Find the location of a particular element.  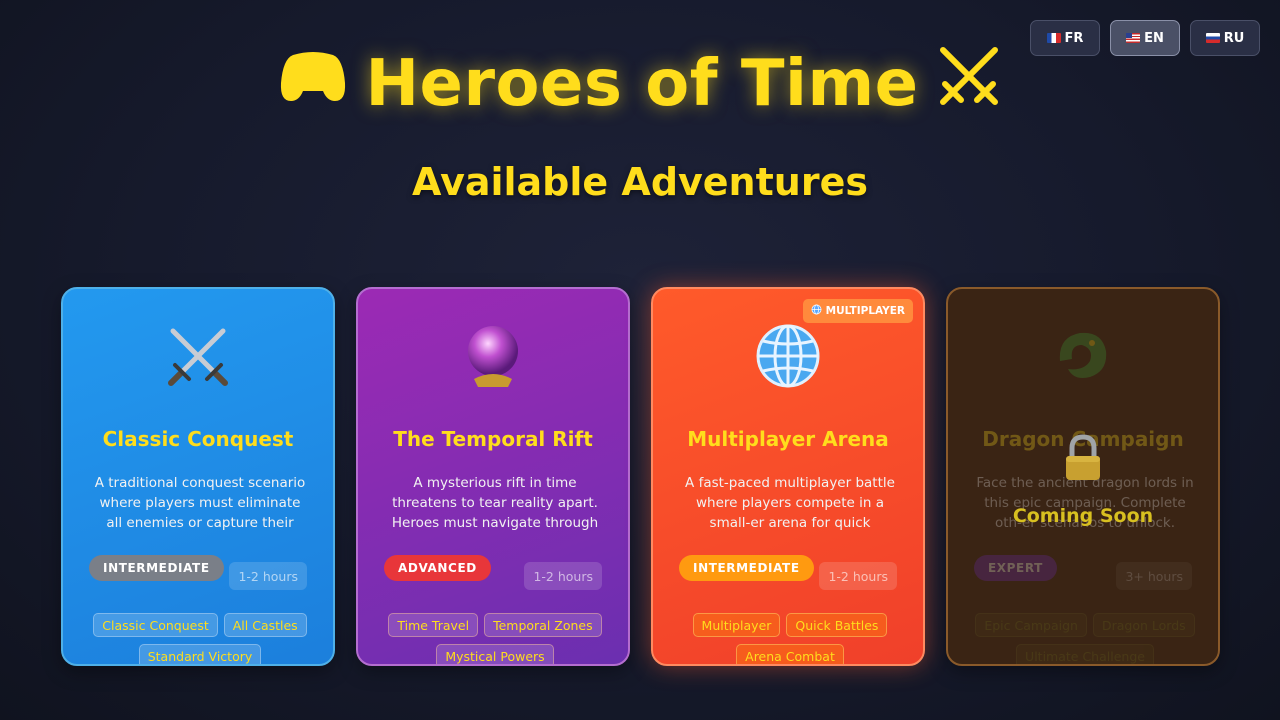

title-text: Heroes of Time is located at coordinates (642, 84).